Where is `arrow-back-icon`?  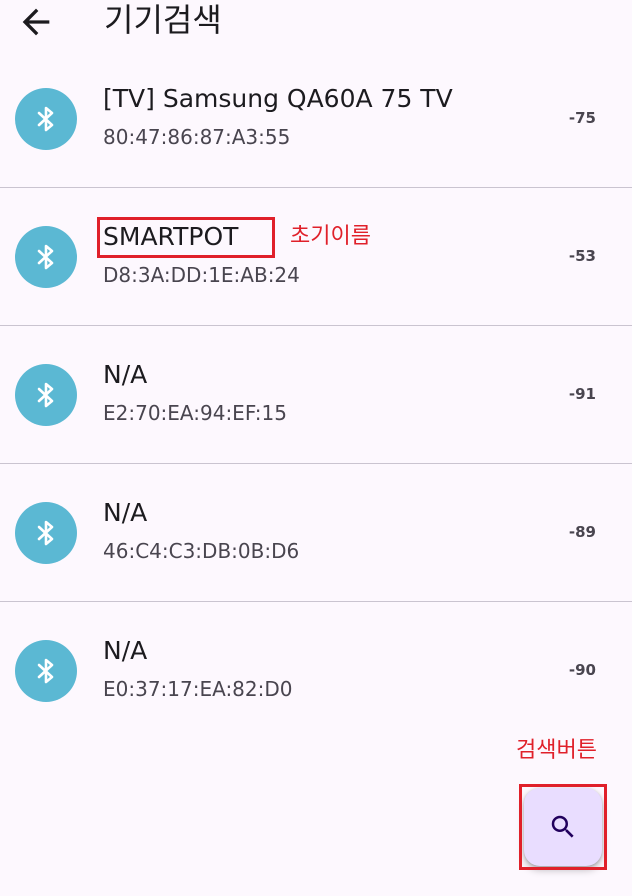 arrow-back-icon is located at coordinates (36, 22).